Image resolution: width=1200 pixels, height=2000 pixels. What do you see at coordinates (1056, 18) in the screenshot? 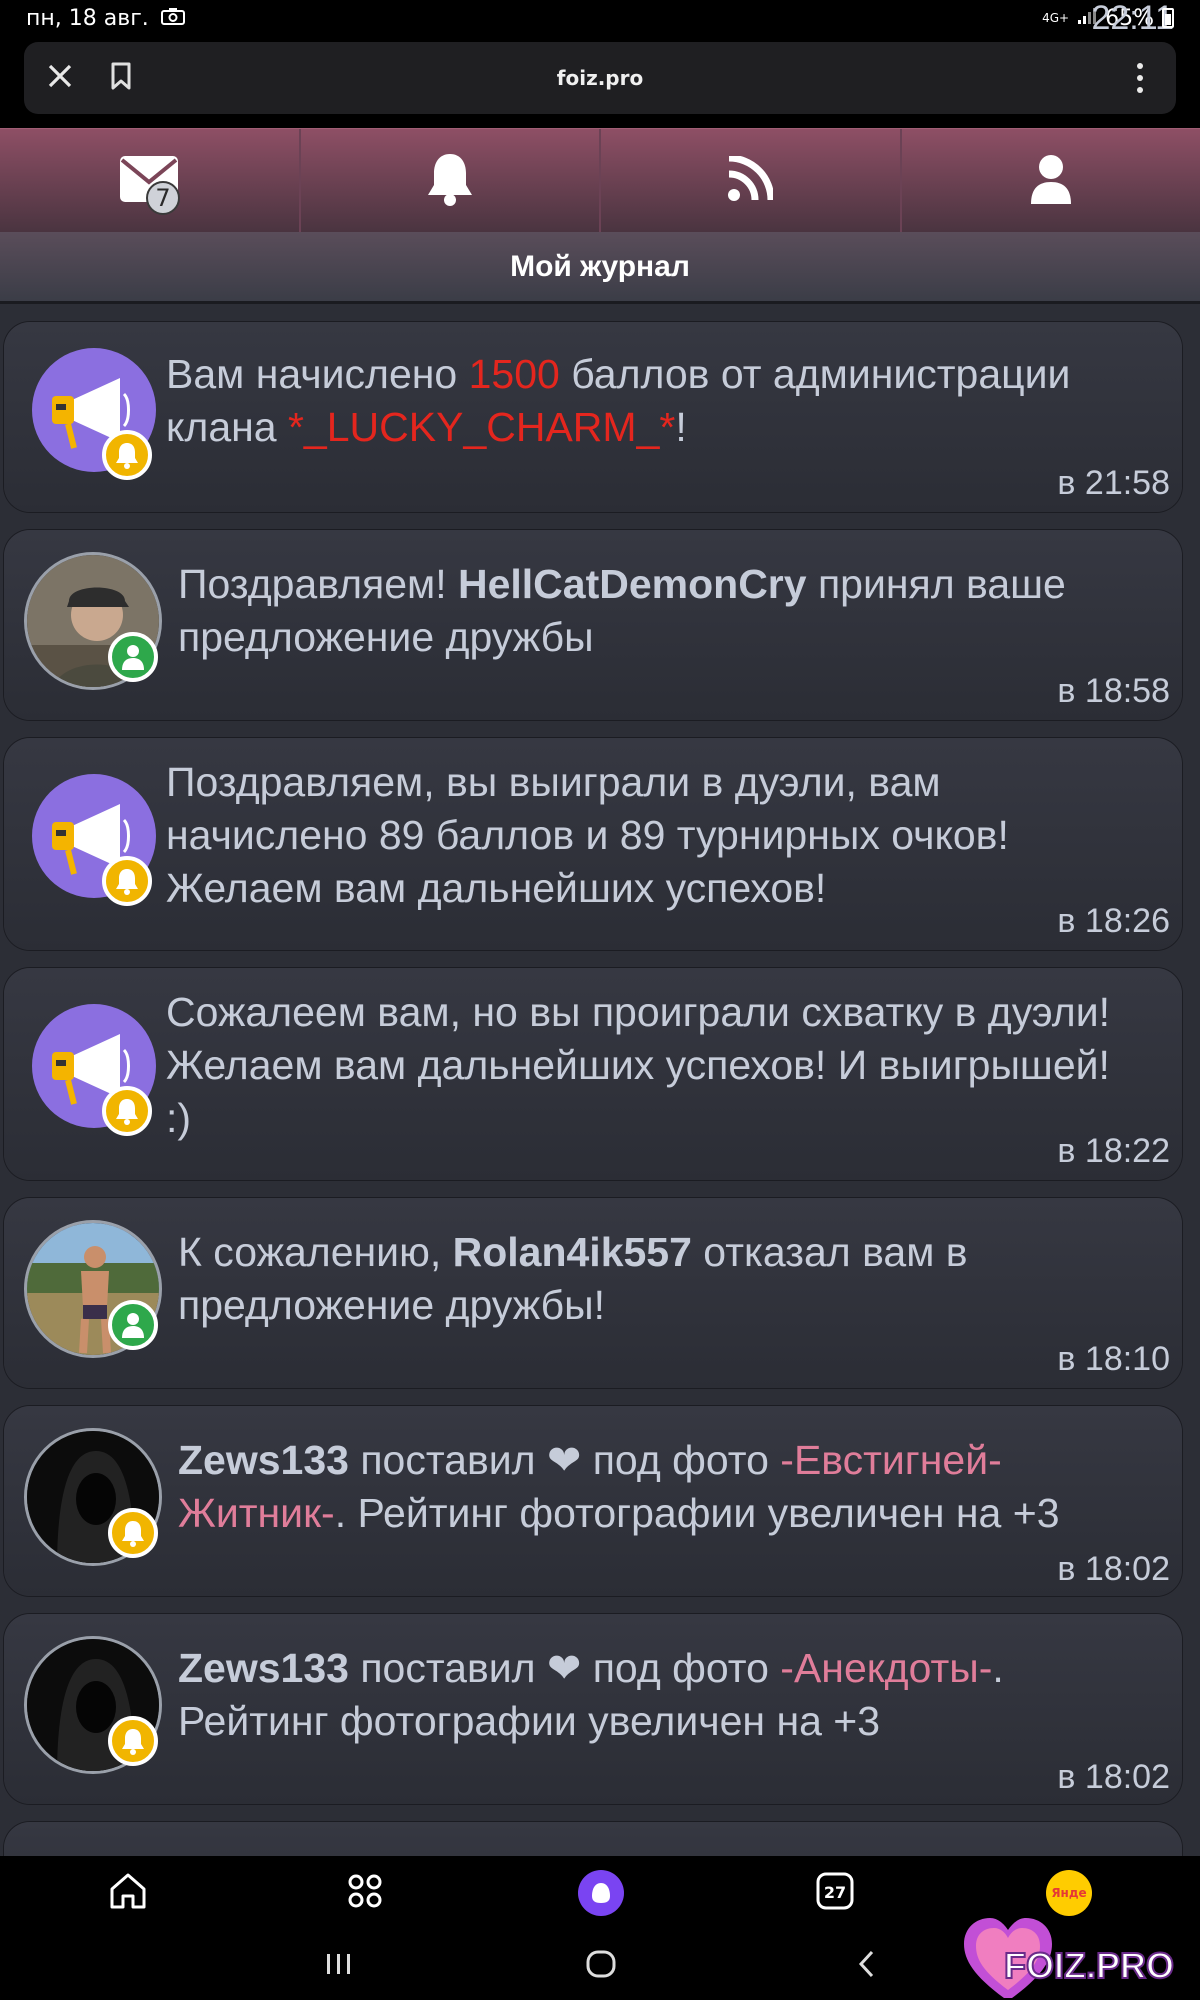
I see `network-indicator: 4G+` at bounding box center [1056, 18].